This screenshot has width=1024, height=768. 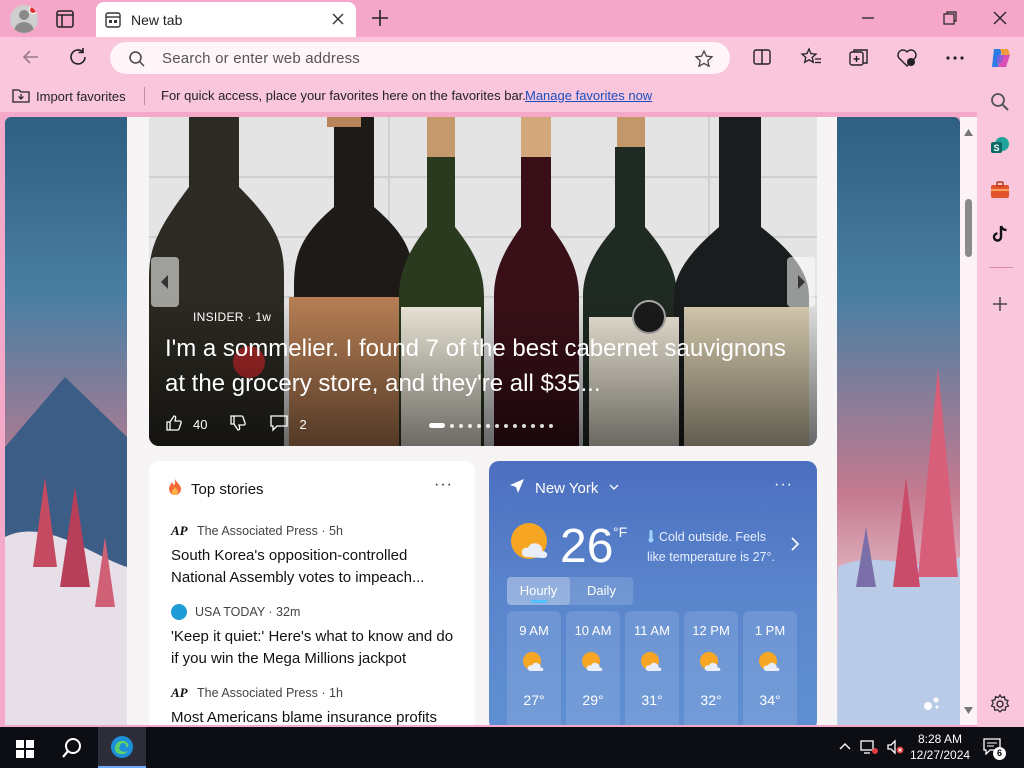 What do you see at coordinates (21, 96) in the screenshot?
I see `import-folder-icon` at bounding box center [21, 96].